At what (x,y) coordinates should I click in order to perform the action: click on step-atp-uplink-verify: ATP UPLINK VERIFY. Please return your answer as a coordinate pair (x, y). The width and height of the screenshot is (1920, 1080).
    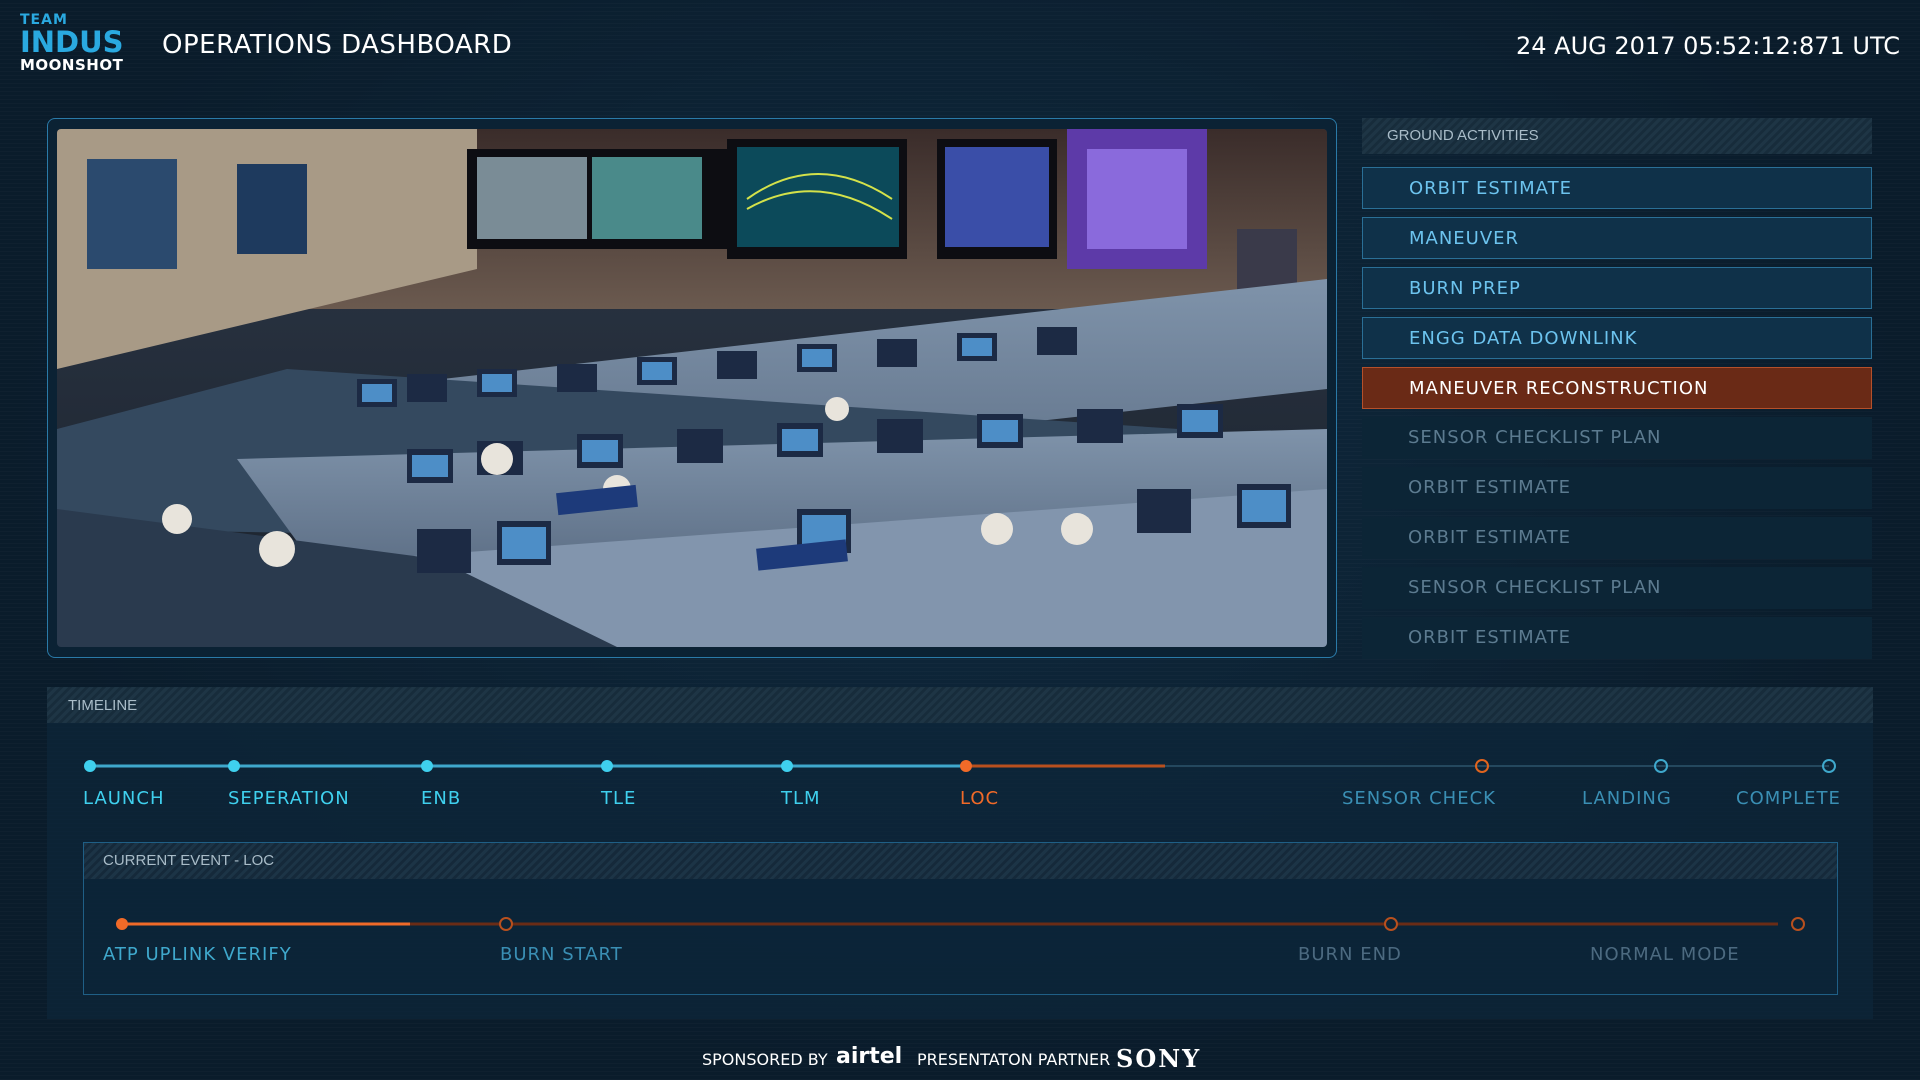
    Looking at the image, I should click on (197, 954).